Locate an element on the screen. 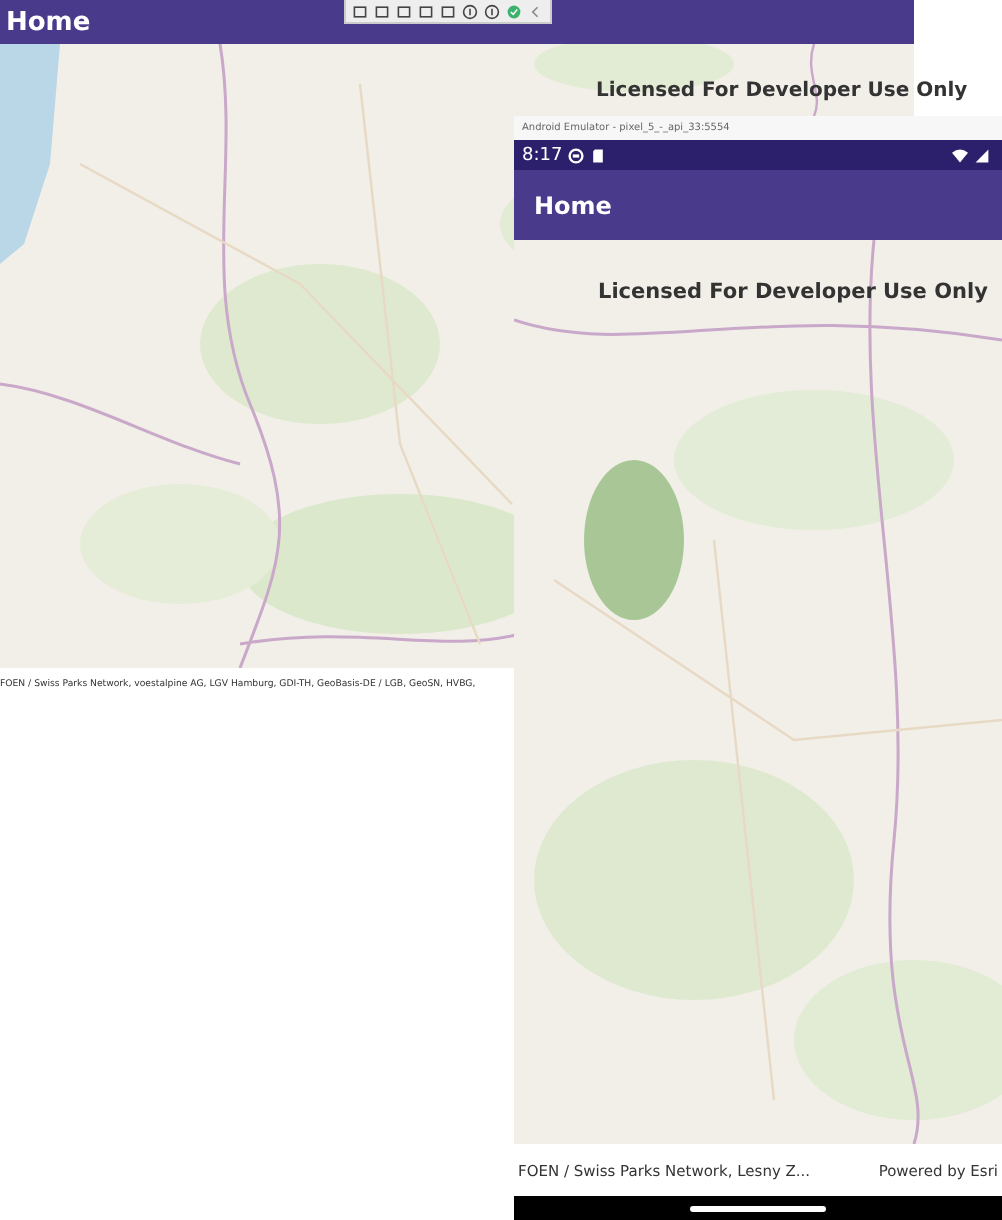 The height and width of the screenshot is (1220, 1002). info-icon is located at coordinates (492, 11).